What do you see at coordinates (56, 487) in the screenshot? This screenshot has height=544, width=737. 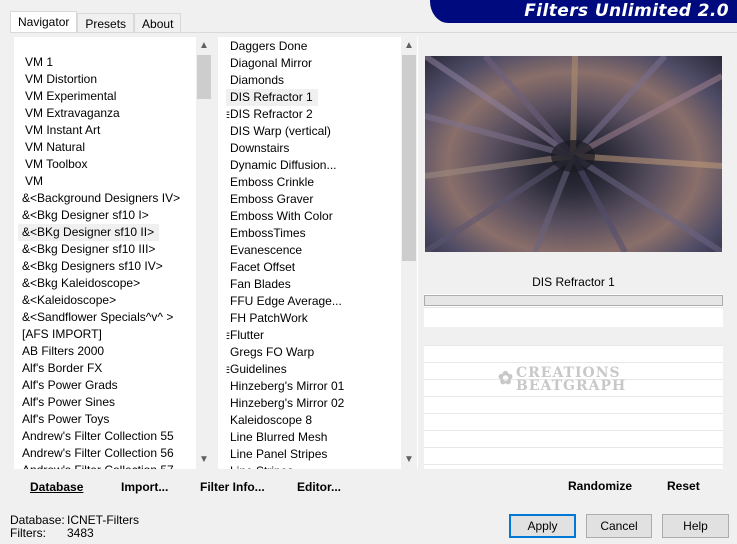 I see `database-button: Database` at bounding box center [56, 487].